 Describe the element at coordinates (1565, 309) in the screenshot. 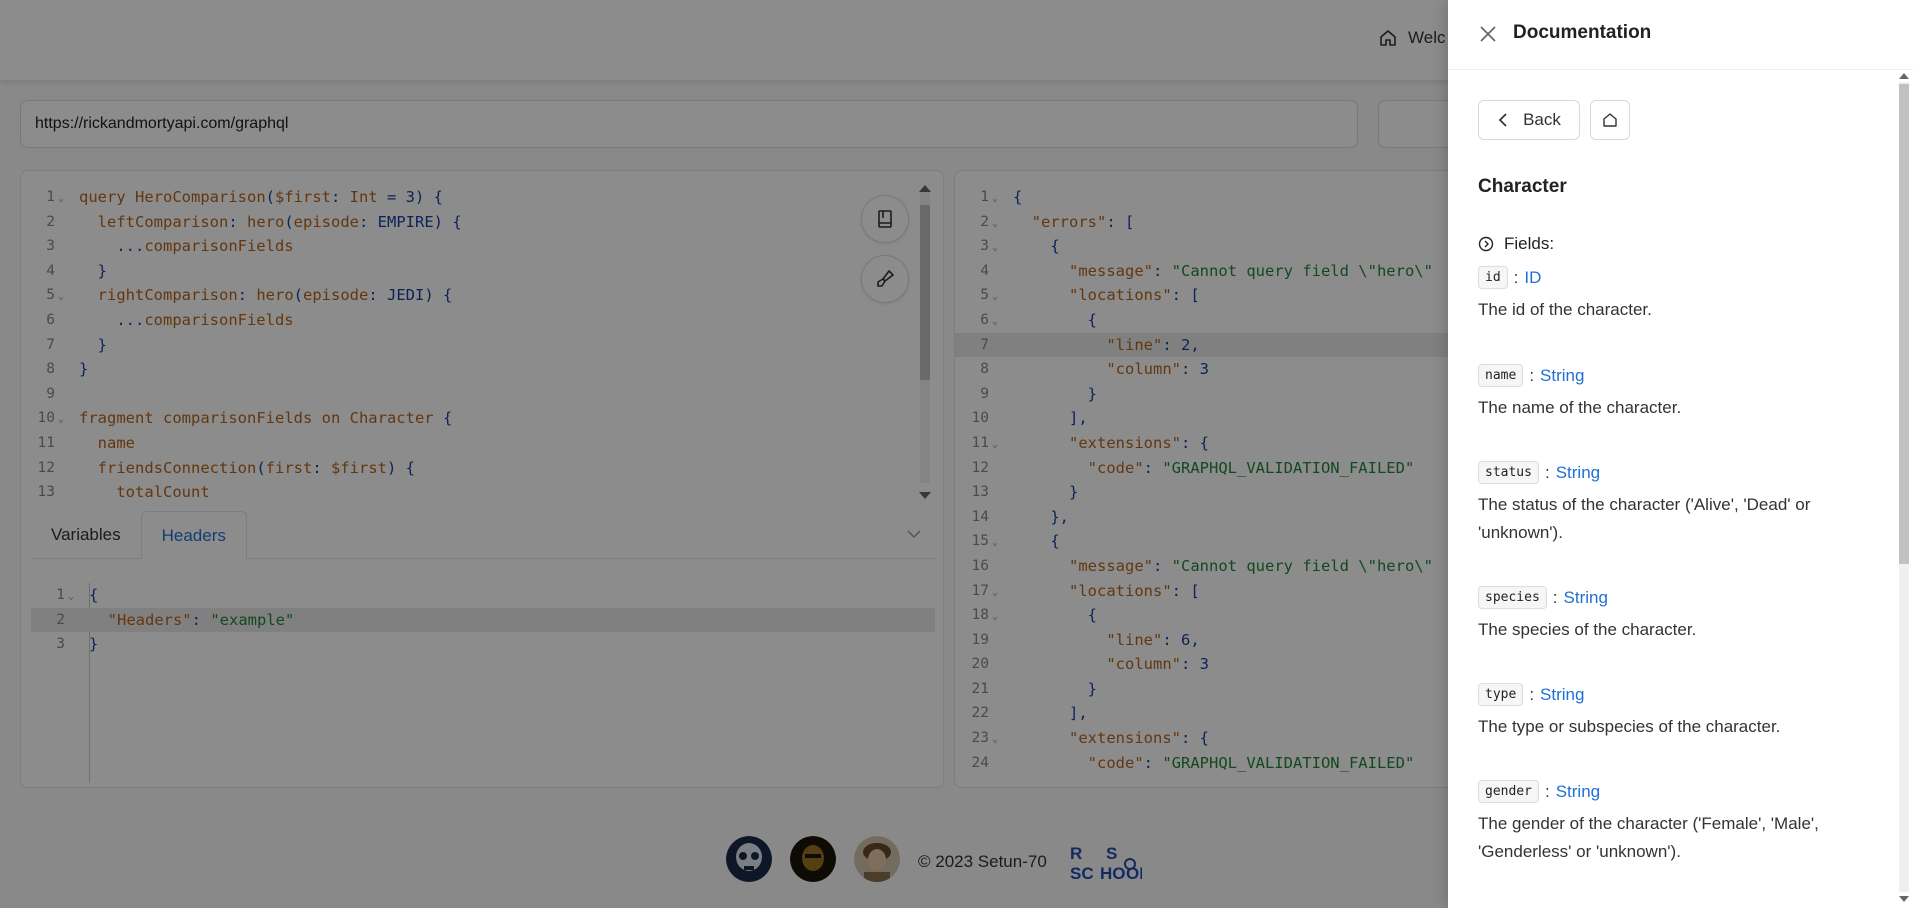

I see `doc-field-description: The id of the character.` at that location.